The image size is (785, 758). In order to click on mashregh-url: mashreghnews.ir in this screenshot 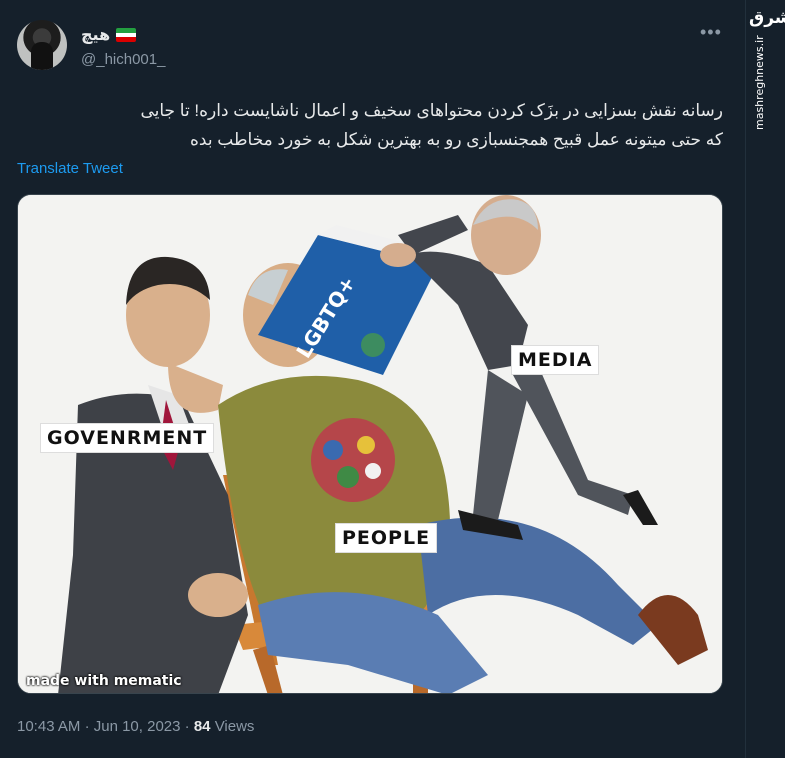, I will do `click(759, 82)`.